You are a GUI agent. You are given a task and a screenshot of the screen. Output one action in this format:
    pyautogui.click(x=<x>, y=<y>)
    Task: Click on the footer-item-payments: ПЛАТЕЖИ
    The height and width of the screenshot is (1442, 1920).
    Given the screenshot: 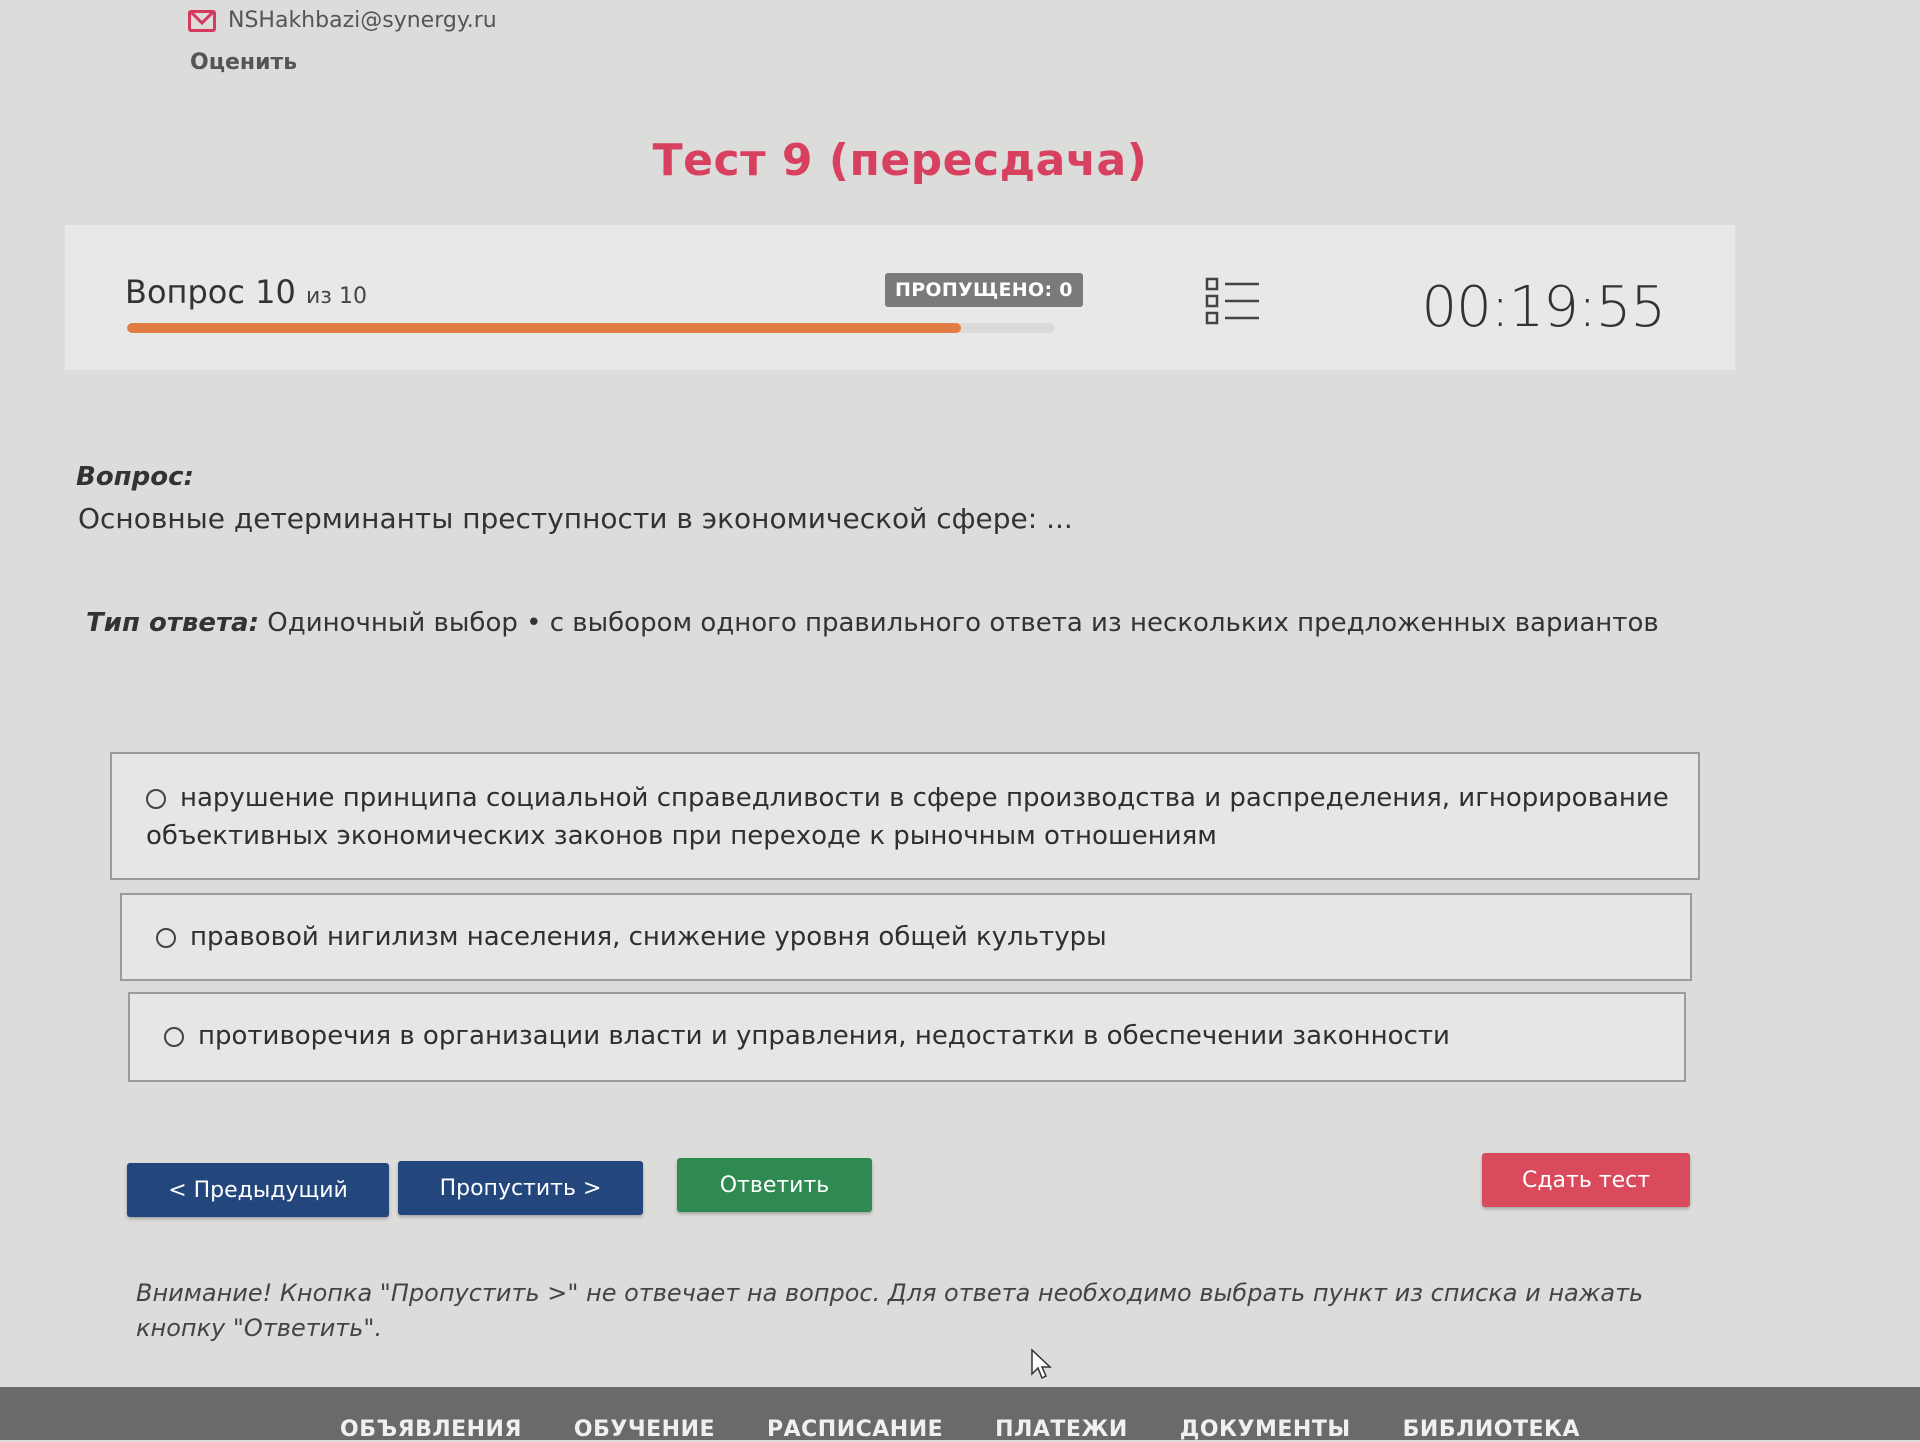 What is the action you would take?
    pyautogui.click(x=1061, y=1429)
    